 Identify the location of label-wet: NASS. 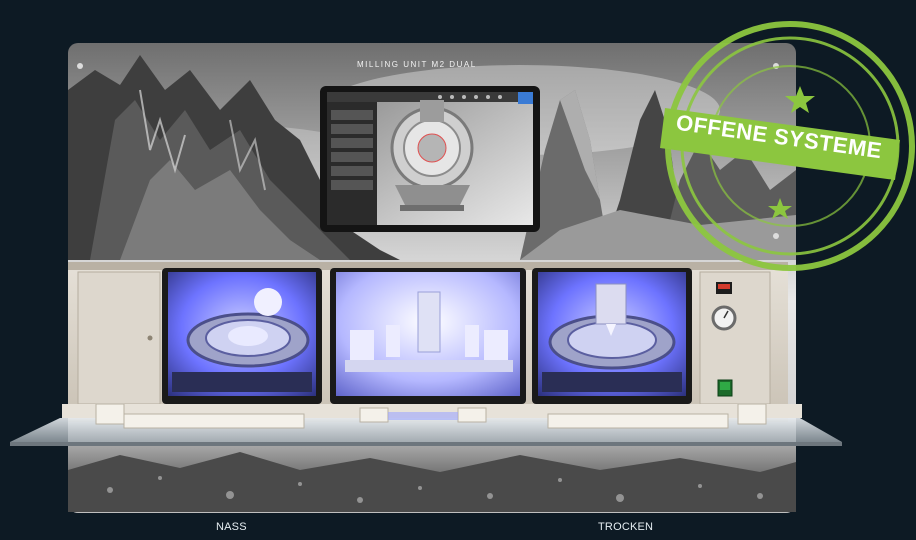
(231, 527).